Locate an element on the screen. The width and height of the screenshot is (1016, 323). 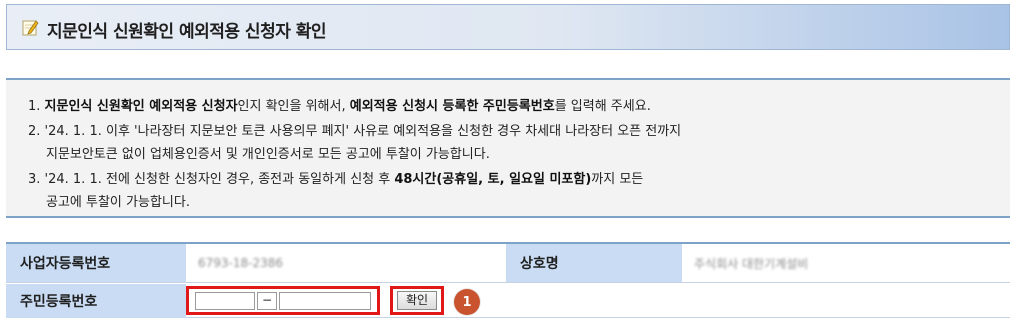
notice-text: 1. is located at coordinates (36, 106).